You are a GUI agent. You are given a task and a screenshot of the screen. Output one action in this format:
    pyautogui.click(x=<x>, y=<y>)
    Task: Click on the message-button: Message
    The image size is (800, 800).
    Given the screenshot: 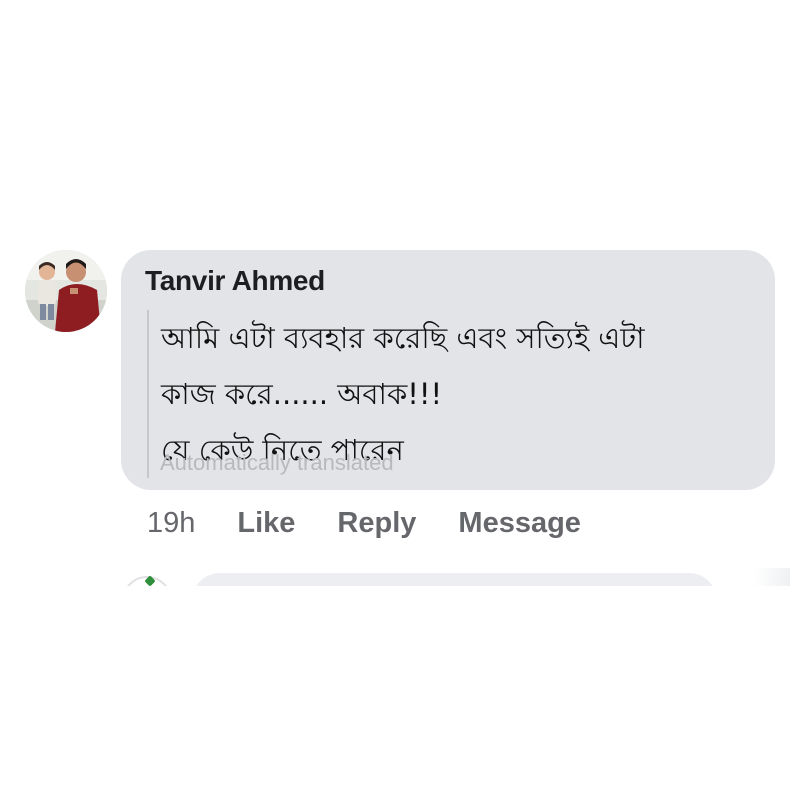 What is the action you would take?
    pyautogui.click(x=519, y=523)
    